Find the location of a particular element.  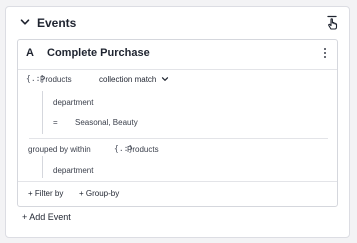

filter-comparator: = is located at coordinates (55, 122).